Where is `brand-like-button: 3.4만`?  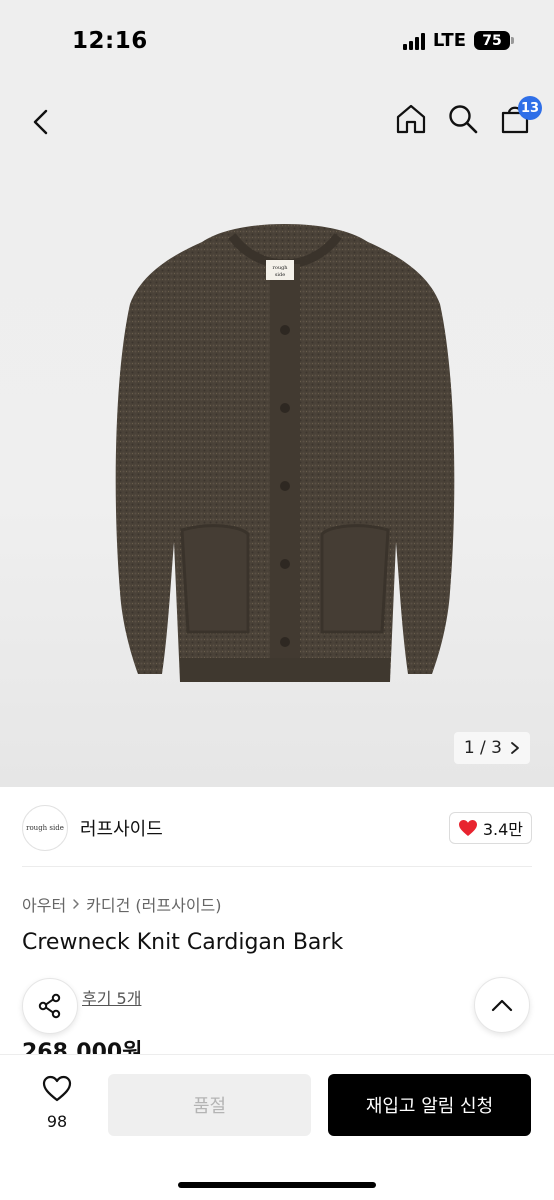
brand-like-button: 3.4만 is located at coordinates (490, 828).